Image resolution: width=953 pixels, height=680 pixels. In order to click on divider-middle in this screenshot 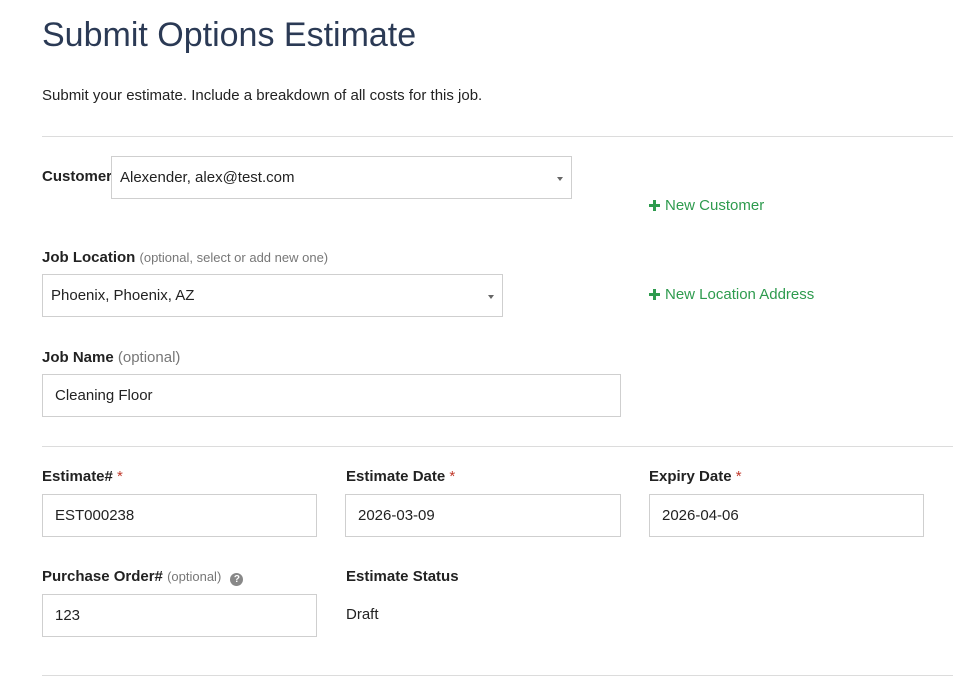, I will do `click(497, 446)`.